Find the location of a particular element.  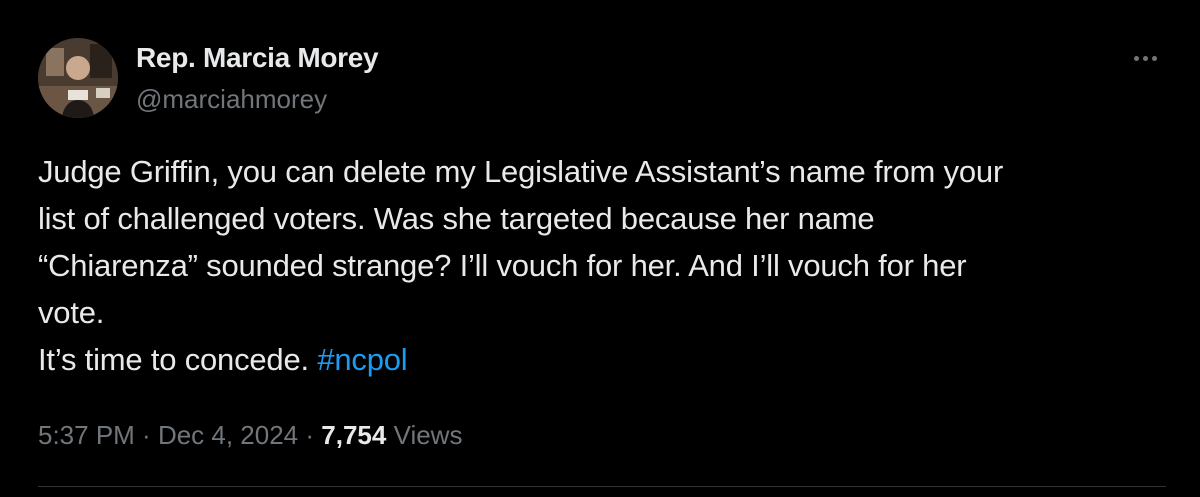

hashtag-link: #ncpol is located at coordinates (362, 359).